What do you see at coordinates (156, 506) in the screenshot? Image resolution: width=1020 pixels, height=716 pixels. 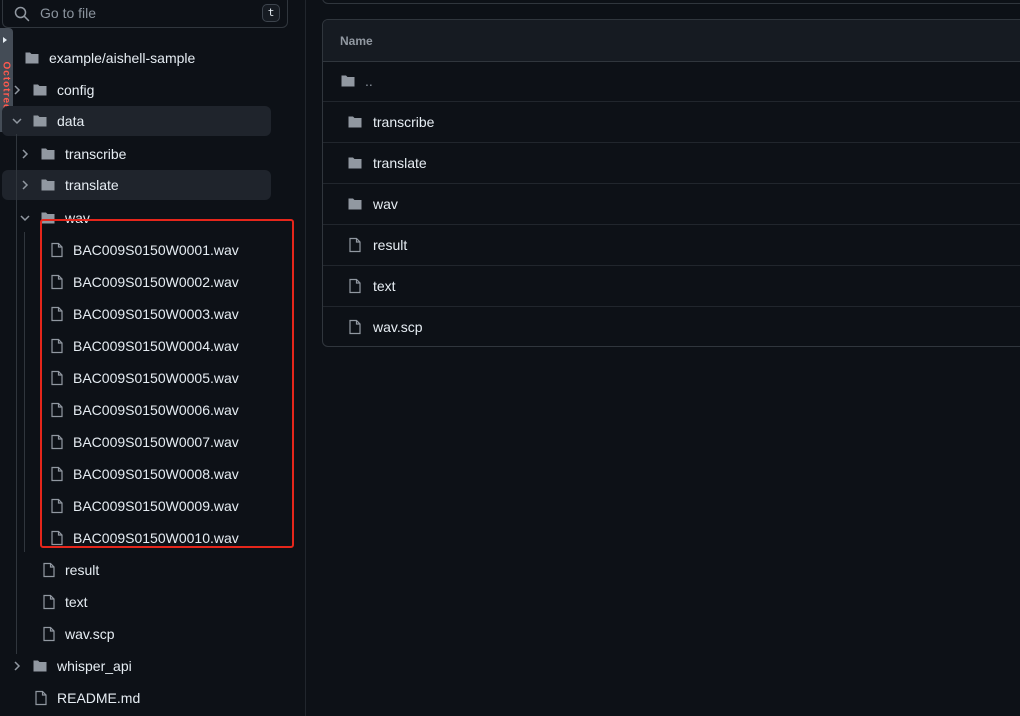 I see `tree-item-label: BAC009S0150W0009.wav` at bounding box center [156, 506].